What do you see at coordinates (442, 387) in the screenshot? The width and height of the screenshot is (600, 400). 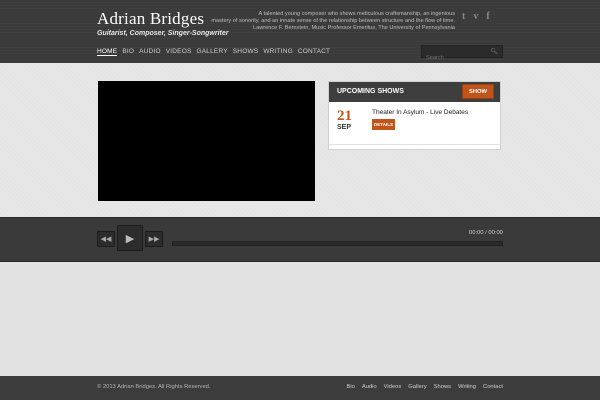 I see `footer-link-shows: Shows` at bounding box center [442, 387].